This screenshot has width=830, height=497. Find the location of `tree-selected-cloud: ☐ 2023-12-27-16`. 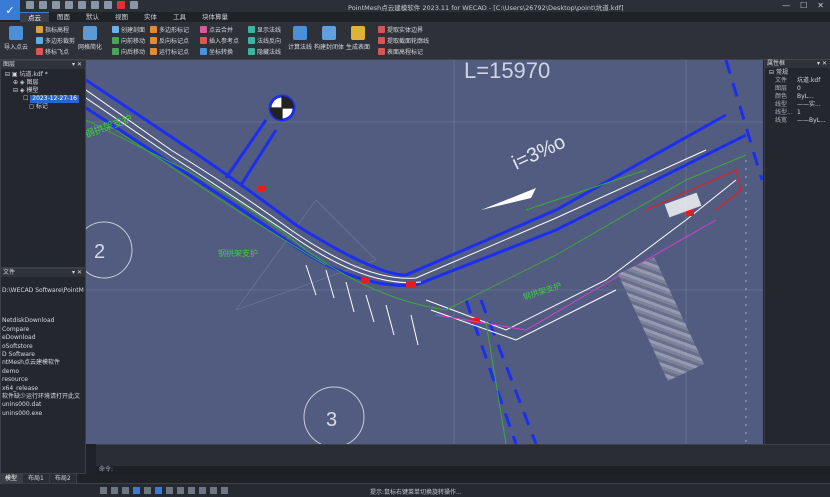

tree-selected-cloud: ☐ 2023-12-27-16 is located at coordinates (45, 99).